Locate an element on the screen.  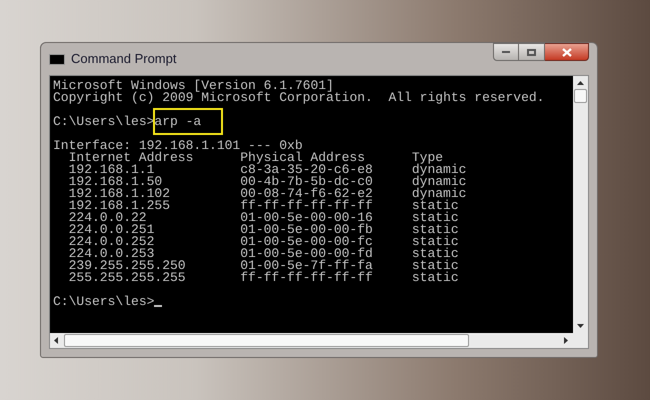
column-header: Type is located at coordinates (428, 157).